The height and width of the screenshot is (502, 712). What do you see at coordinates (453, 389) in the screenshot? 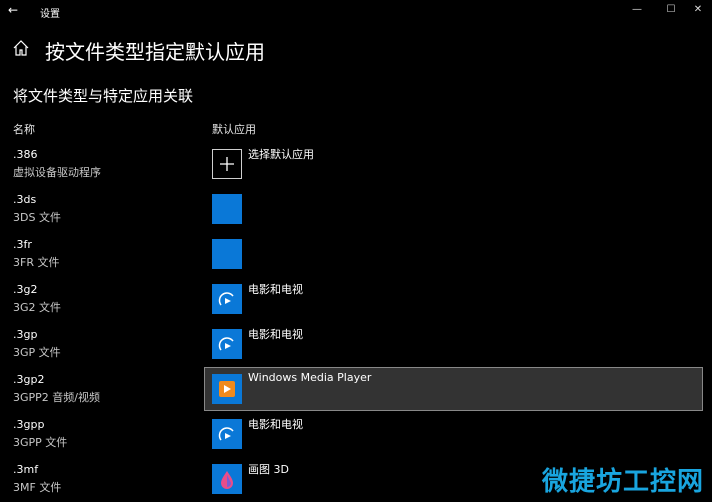
I see `default-app-button: Windows Media Player` at bounding box center [453, 389].